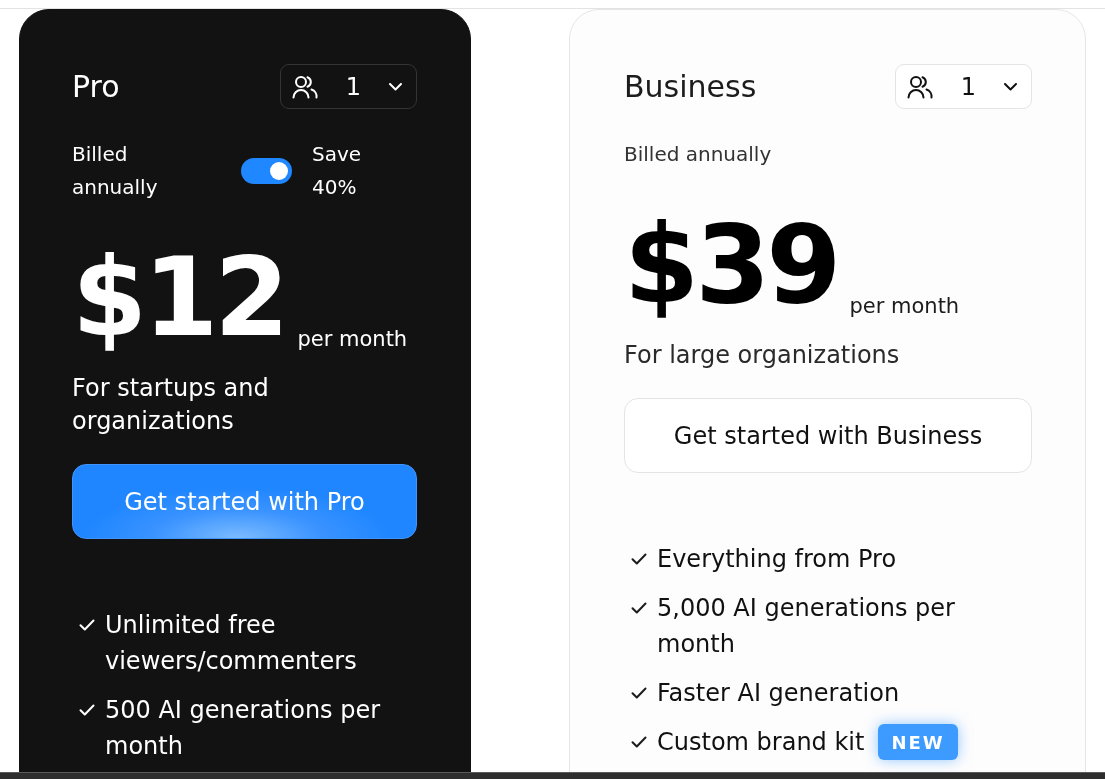  Describe the element at coordinates (778, 693) in the screenshot. I see `feature-text: Faster AI generation` at that location.